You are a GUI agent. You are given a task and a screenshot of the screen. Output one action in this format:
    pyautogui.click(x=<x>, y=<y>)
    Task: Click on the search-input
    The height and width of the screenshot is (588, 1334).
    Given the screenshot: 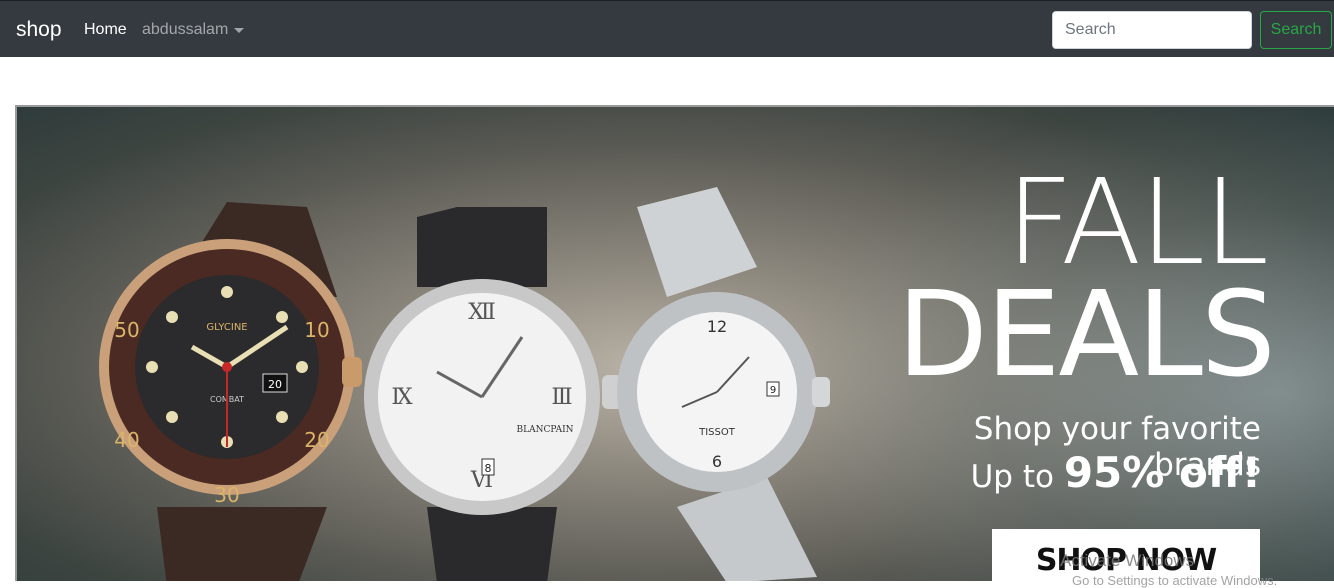 What is the action you would take?
    pyautogui.click(x=1152, y=30)
    